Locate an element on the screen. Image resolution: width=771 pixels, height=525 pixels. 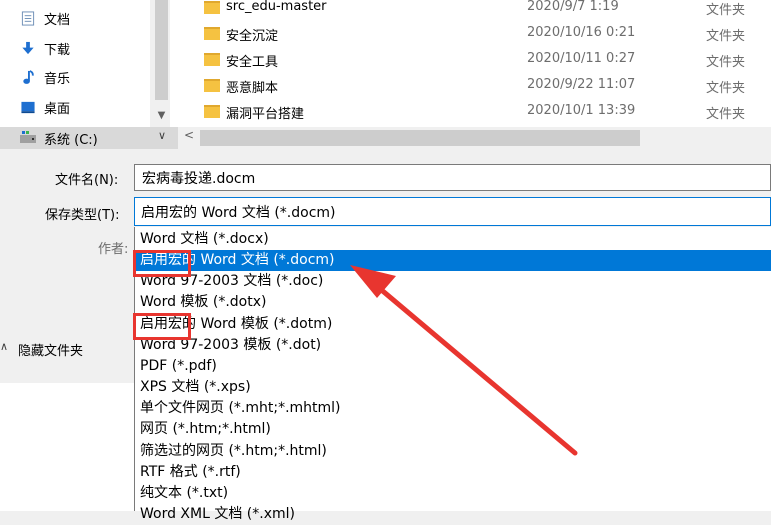
horizontal-scrollbar-thumb is located at coordinates (420, 138).